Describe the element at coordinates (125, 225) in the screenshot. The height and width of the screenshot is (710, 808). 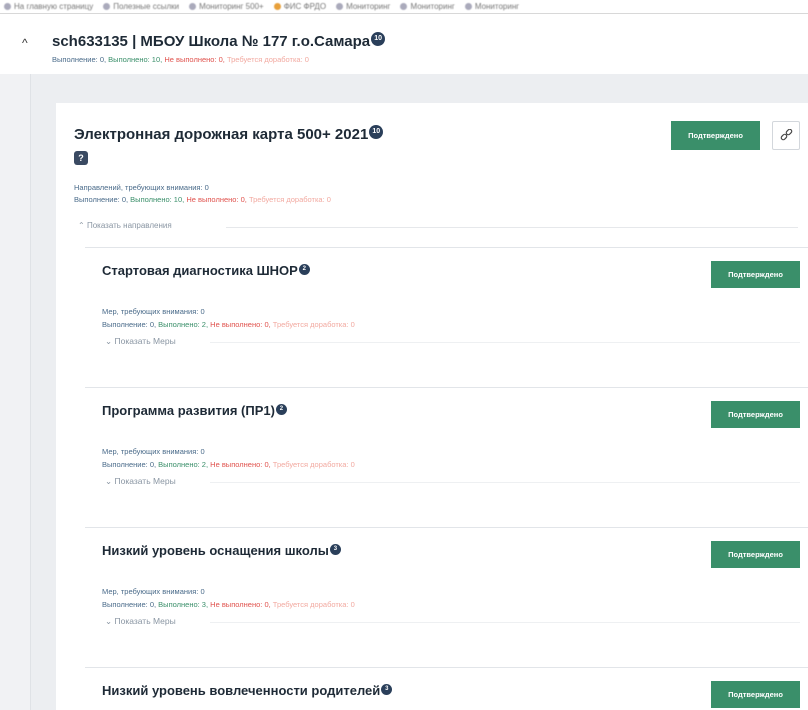
I see `show-directions-toggle: ⌃ Показать направления` at that location.